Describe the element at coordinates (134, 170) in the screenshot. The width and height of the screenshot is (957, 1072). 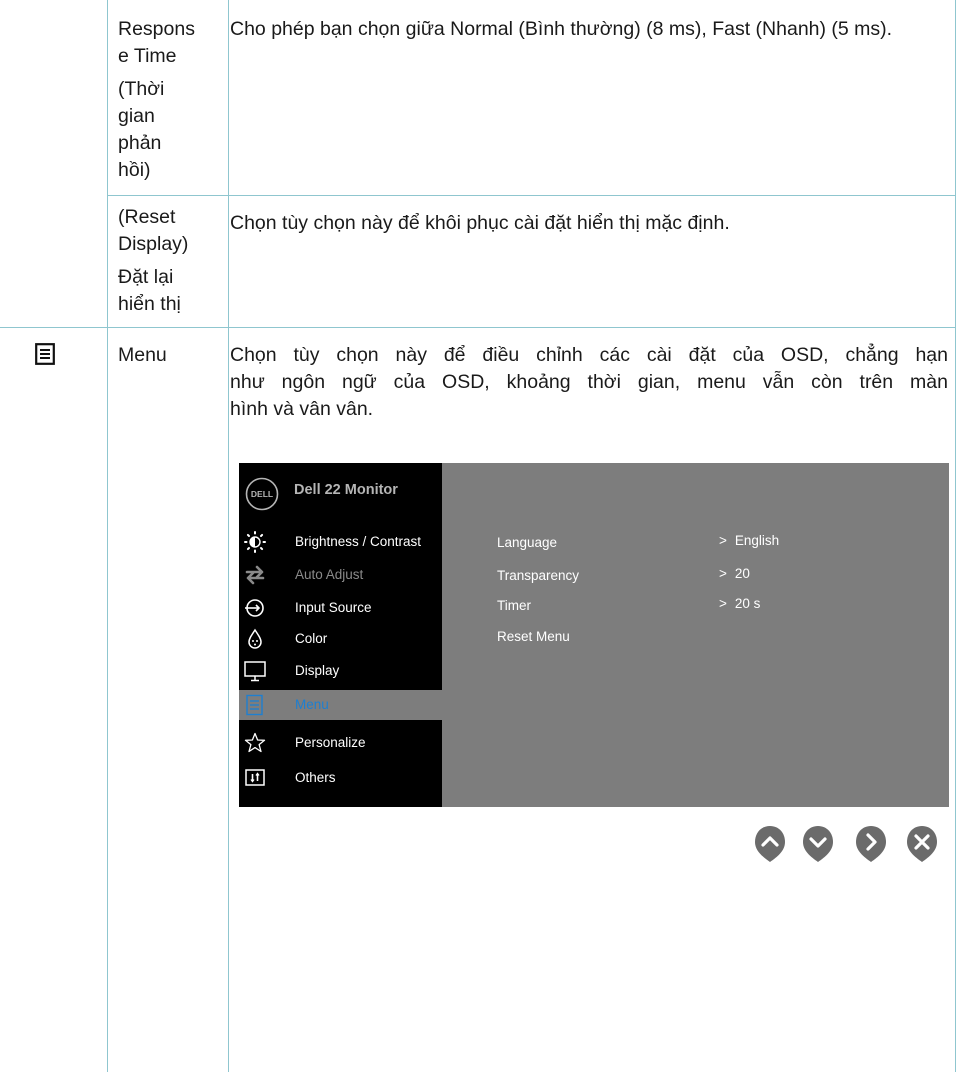
I see `label-line: hồi)` at that location.